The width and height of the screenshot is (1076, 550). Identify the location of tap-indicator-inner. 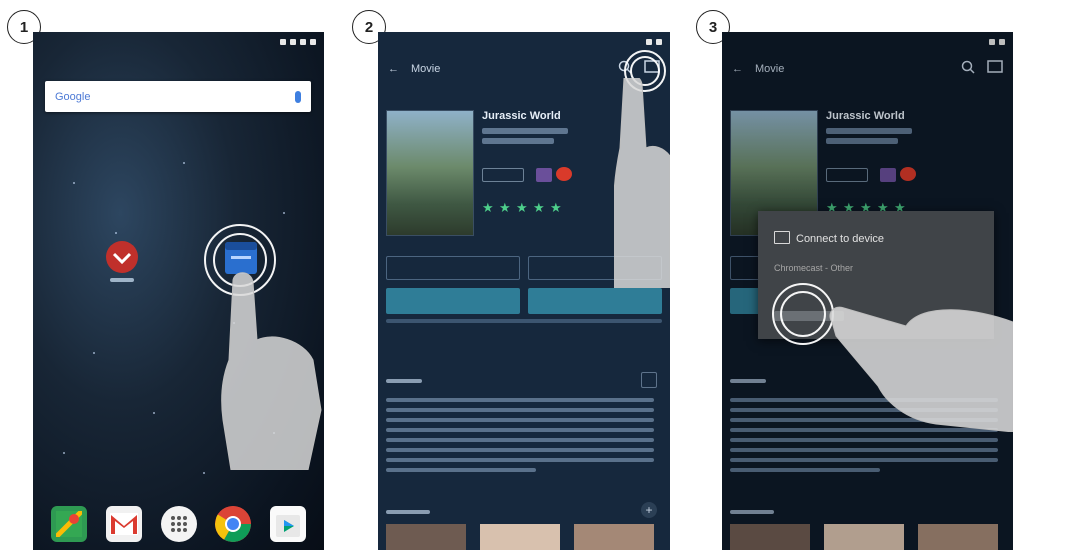
(803, 314).